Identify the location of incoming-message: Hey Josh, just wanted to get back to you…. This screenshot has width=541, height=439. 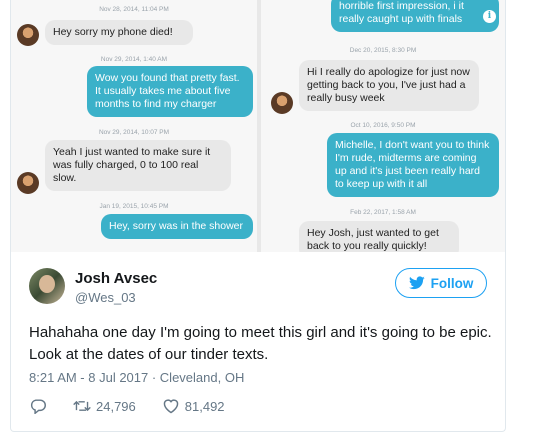
(379, 236).